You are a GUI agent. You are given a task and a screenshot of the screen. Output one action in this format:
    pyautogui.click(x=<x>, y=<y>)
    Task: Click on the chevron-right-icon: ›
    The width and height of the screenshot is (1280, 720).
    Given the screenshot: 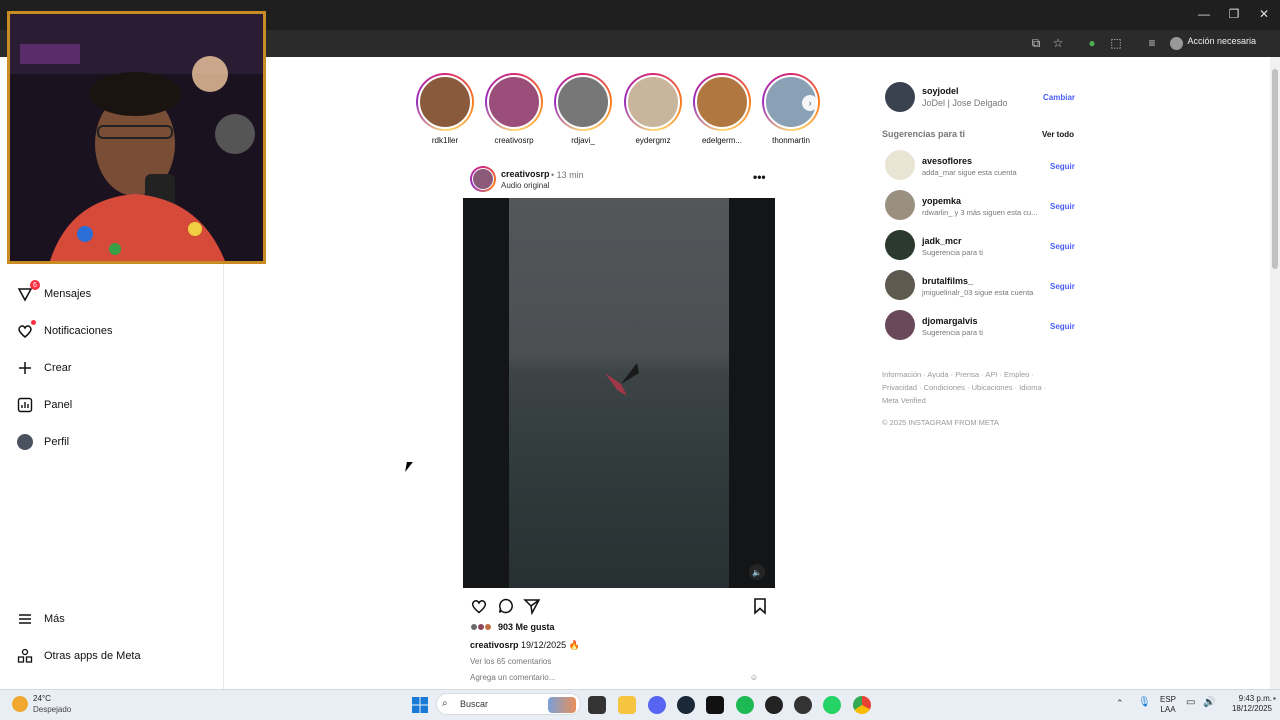 What is the action you would take?
    pyautogui.click(x=810, y=103)
    